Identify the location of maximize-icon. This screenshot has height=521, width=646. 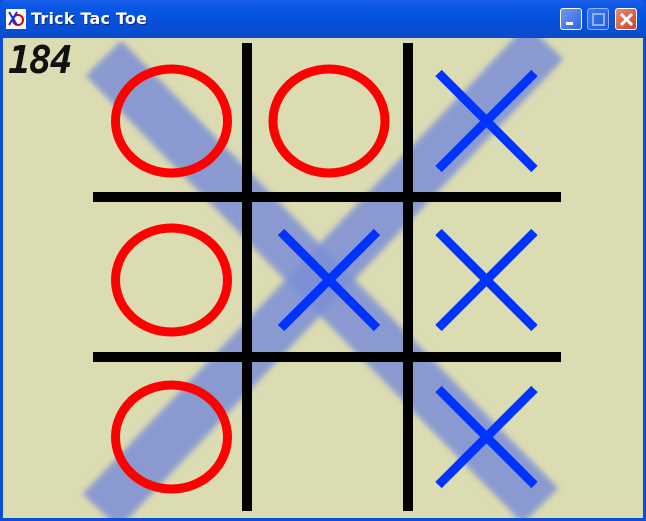
(598, 19).